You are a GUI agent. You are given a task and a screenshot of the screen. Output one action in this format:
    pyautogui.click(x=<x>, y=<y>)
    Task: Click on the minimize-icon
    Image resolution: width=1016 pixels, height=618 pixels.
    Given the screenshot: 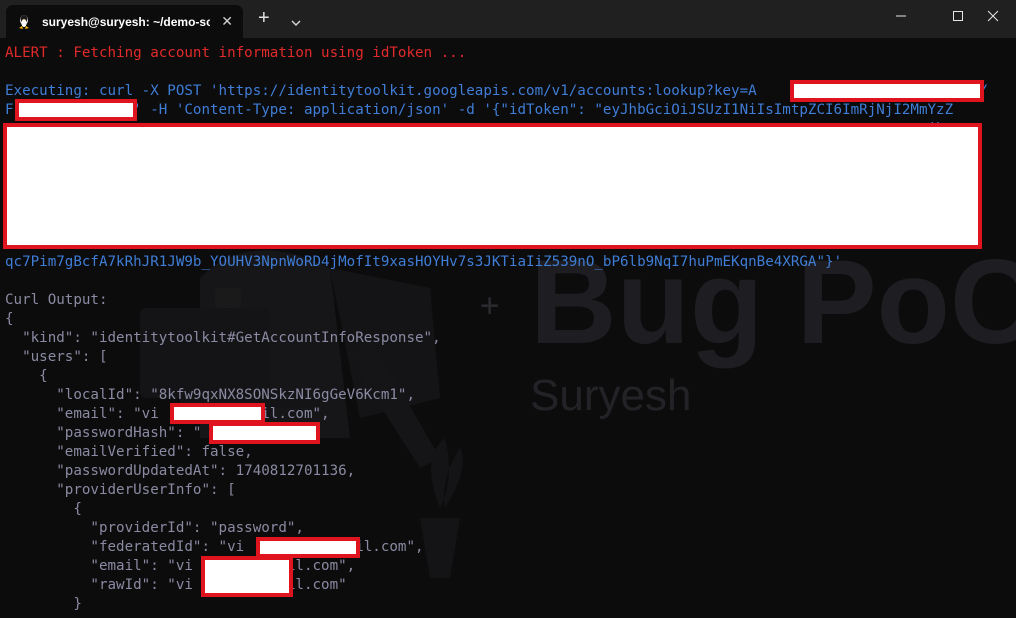 What is the action you would take?
    pyautogui.click(x=901, y=16)
    